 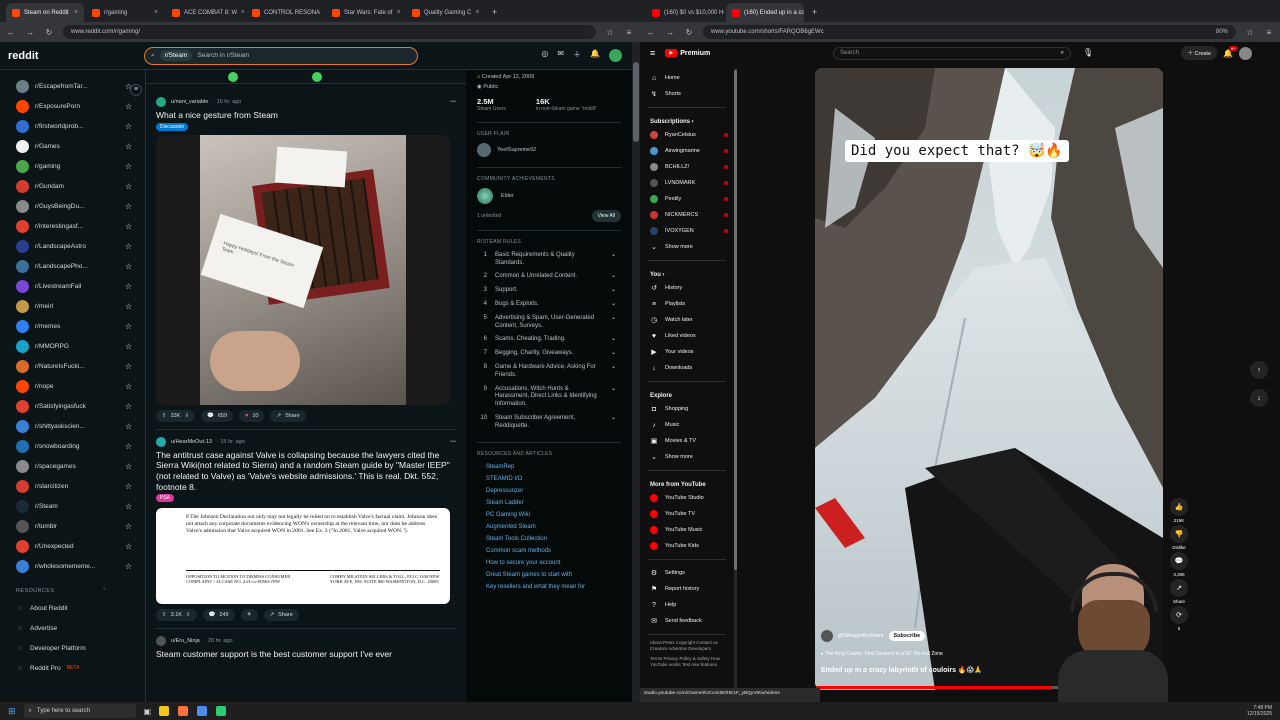 I want to click on subscriptions-header: Subscriptions ›, so click(x=687, y=120).